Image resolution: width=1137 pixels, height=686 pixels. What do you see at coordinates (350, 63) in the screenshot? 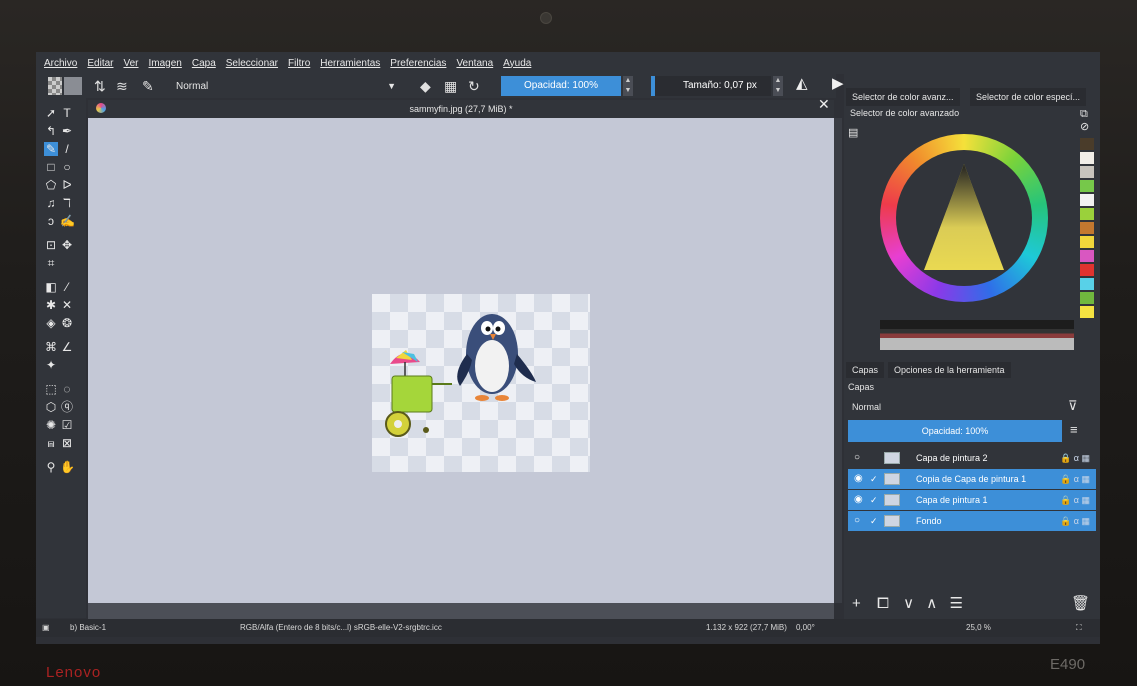
I see `menu-herramientas: Herramientas` at bounding box center [350, 63].